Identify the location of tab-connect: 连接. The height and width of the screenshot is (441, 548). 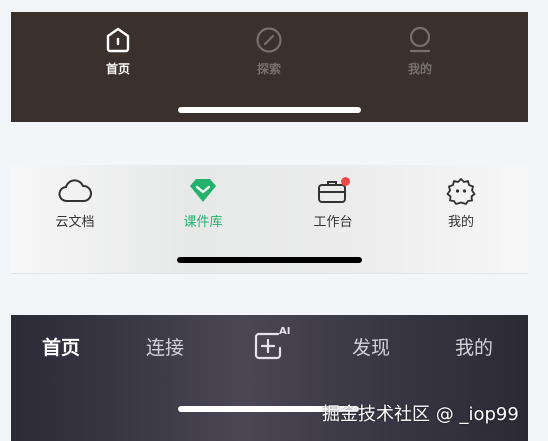
(165, 346).